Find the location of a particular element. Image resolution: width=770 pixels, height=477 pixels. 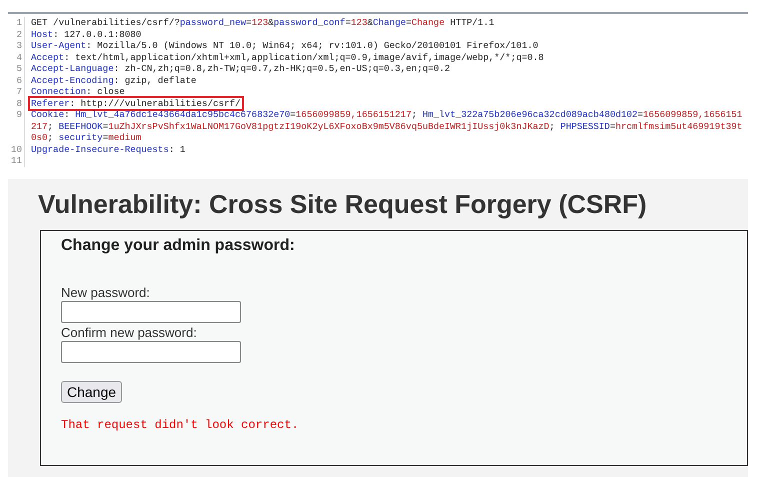

line-number: 9 is located at coordinates (16, 126).